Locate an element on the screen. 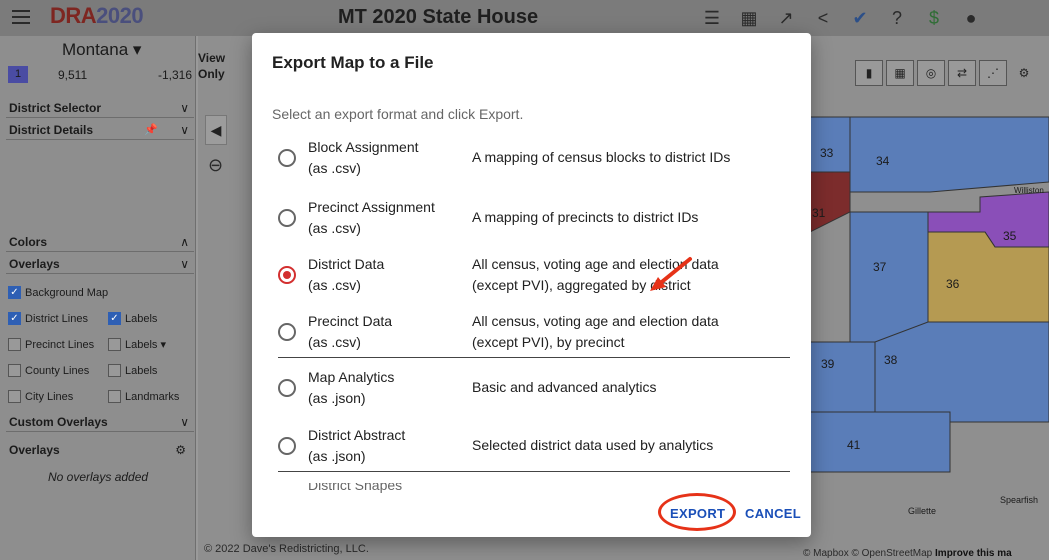  district-label: 34 is located at coordinates (883, 161).